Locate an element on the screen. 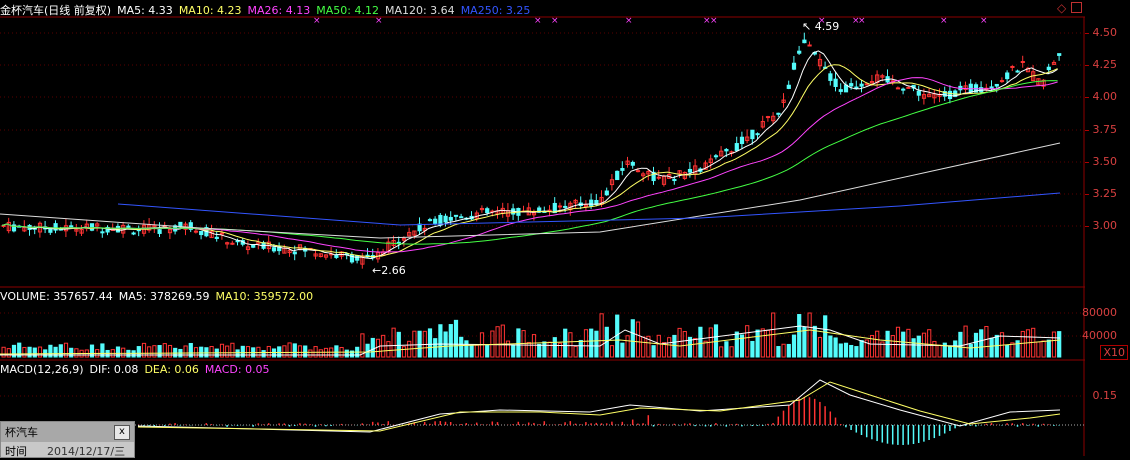  ma-label-3: MA50: 4.12 is located at coordinates (347, 10).